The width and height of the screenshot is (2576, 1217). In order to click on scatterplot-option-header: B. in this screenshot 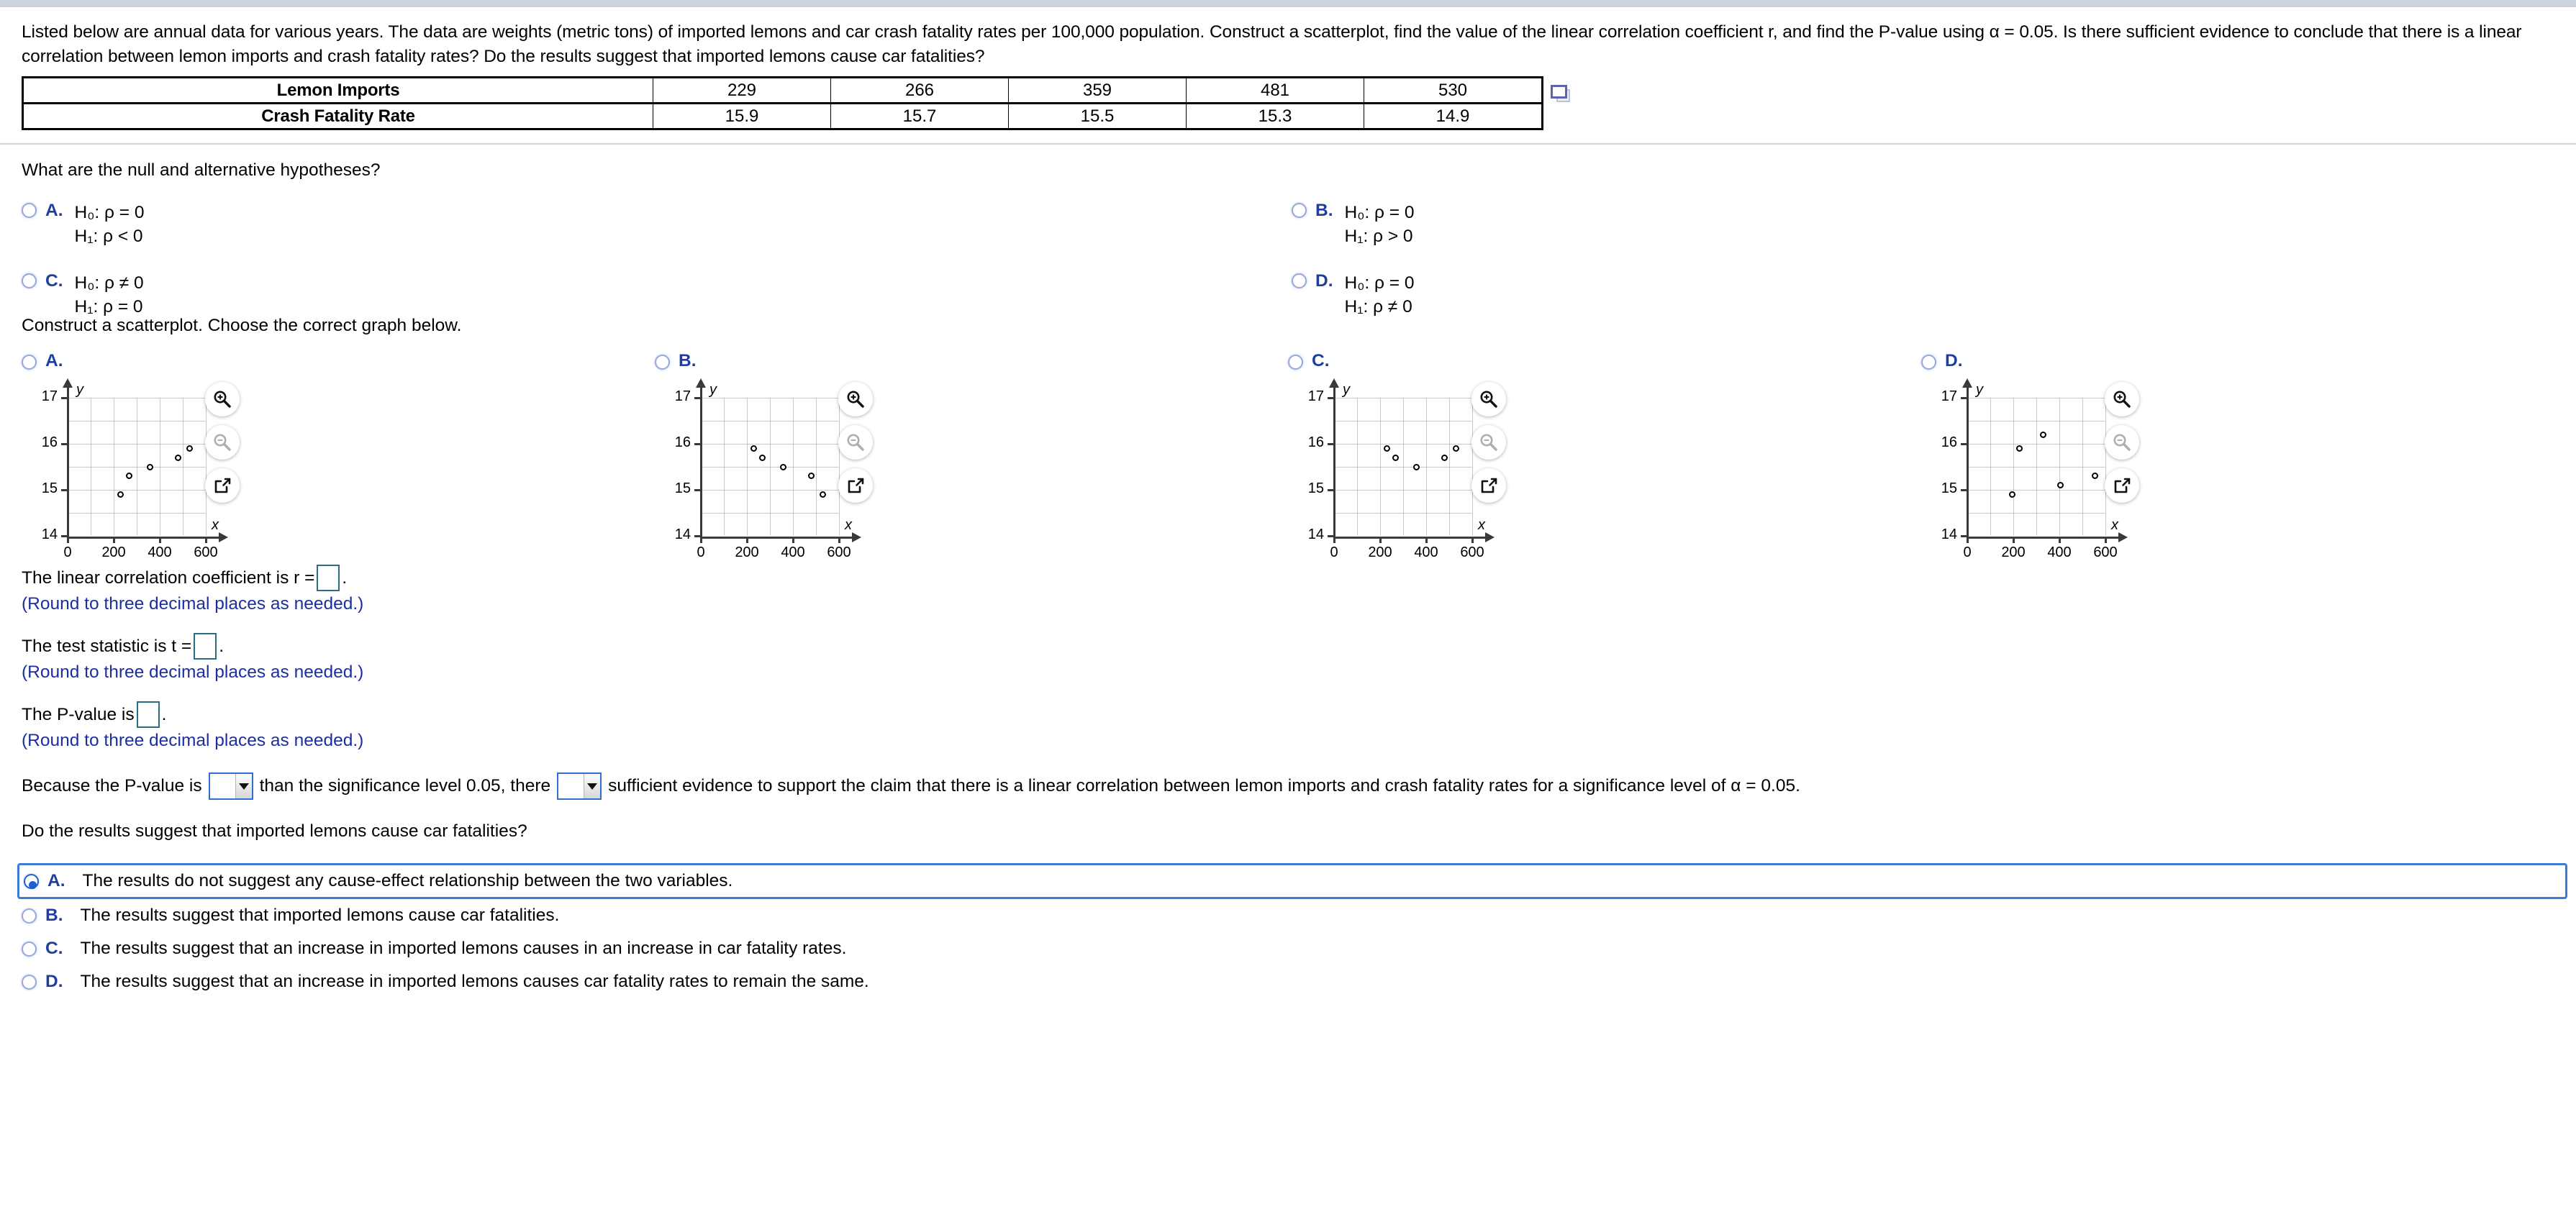, I will do `click(773, 360)`.